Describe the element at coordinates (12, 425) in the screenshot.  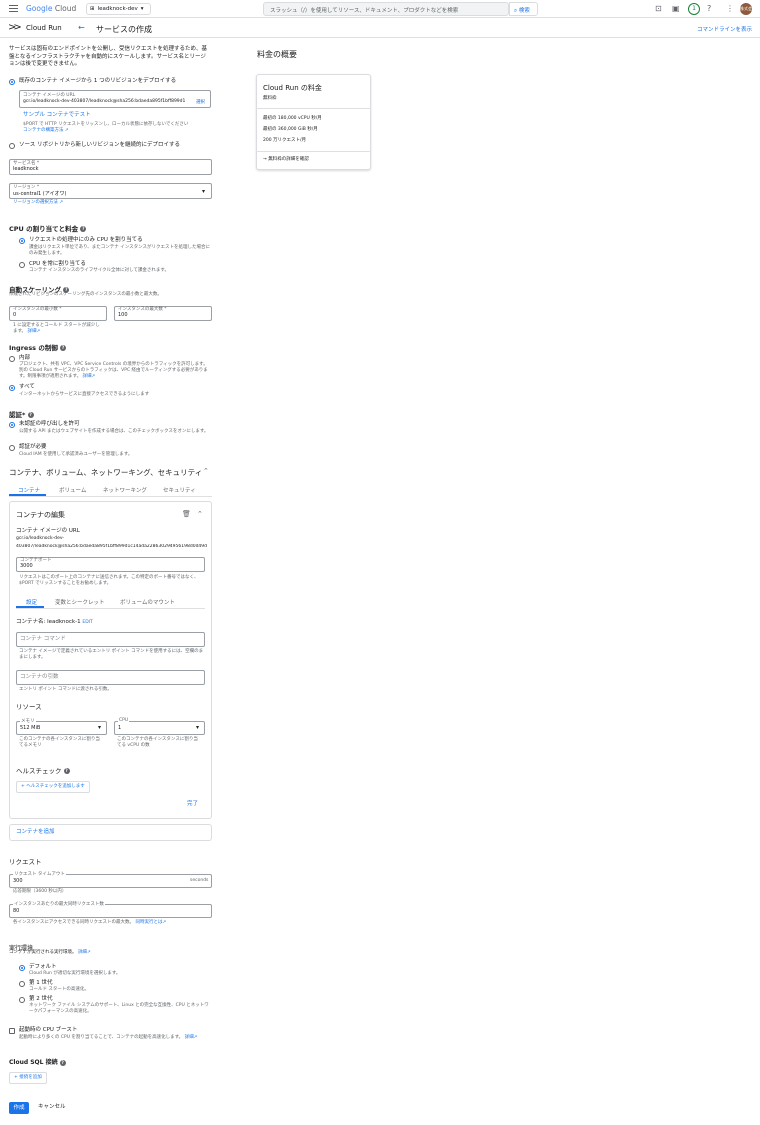
I see `auth-allow-radio` at that location.